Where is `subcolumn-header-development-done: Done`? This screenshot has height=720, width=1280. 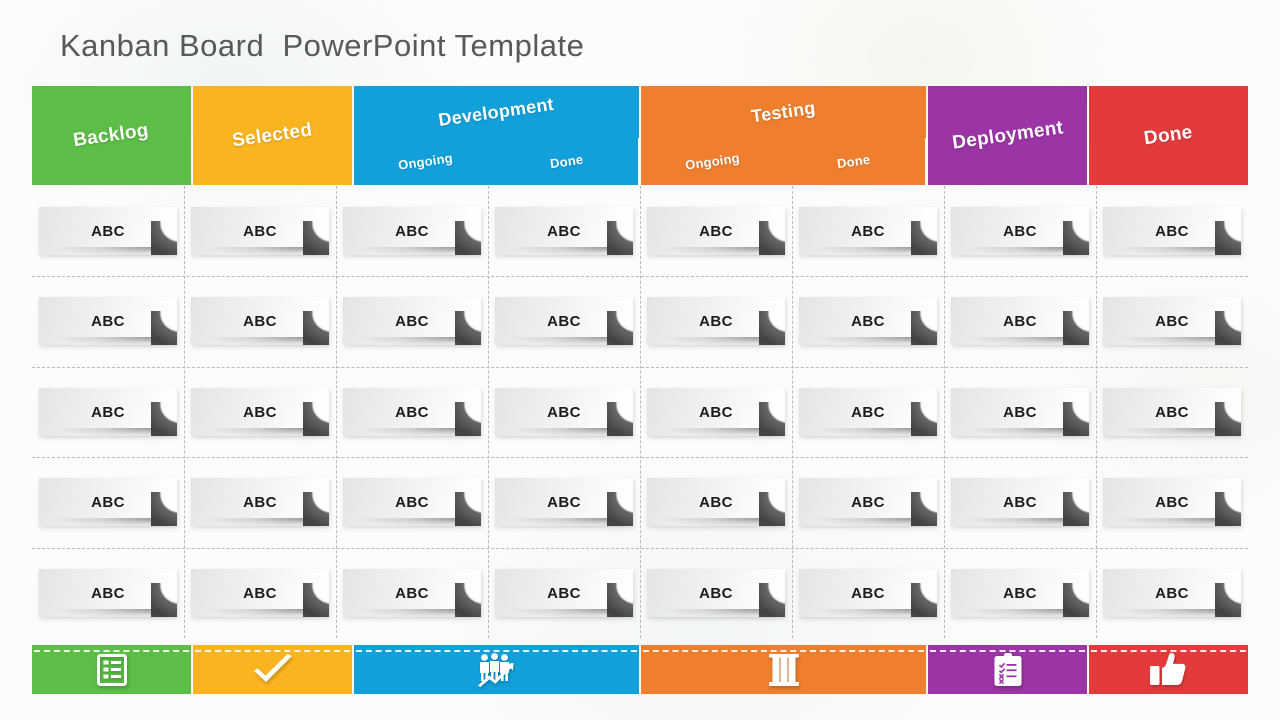
subcolumn-header-development-done: Done is located at coordinates (567, 161).